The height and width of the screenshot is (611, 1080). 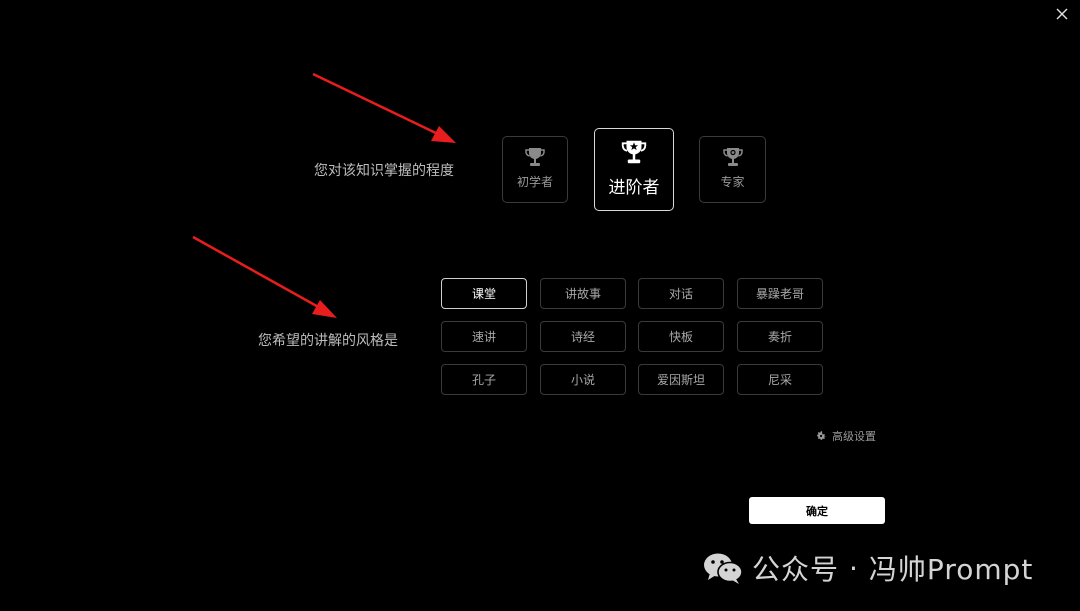 What do you see at coordinates (634, 152) in the screenshot?
I see `trophy-star-icon` at bounding box center [634, 152].